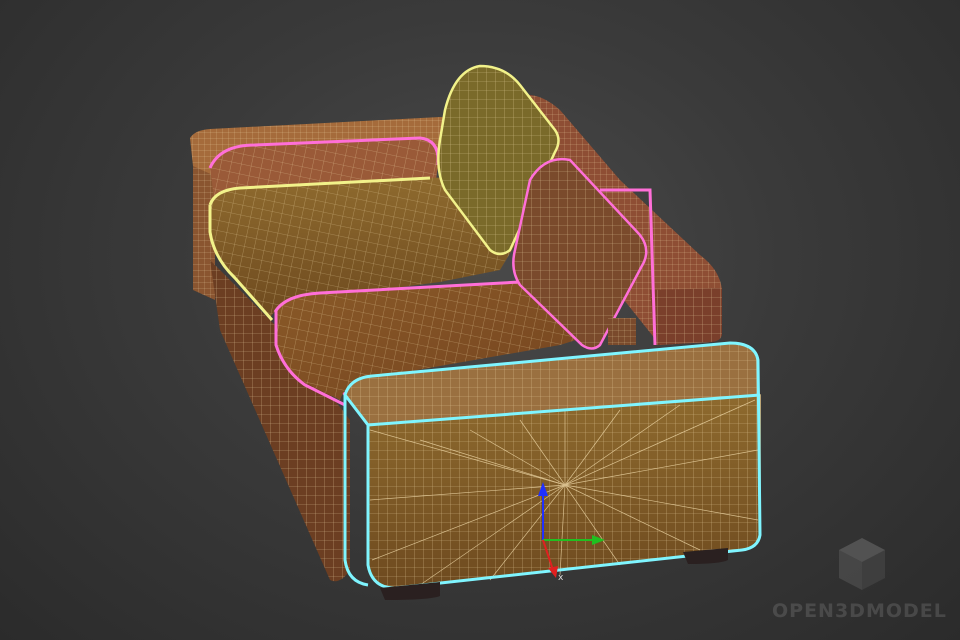 The width and height of the screenshot is (960, 640). What do you see at coordinates (561, 578) in the screenshot?
I see `gizmo-x-label: x` at bounding box center [561, 578].